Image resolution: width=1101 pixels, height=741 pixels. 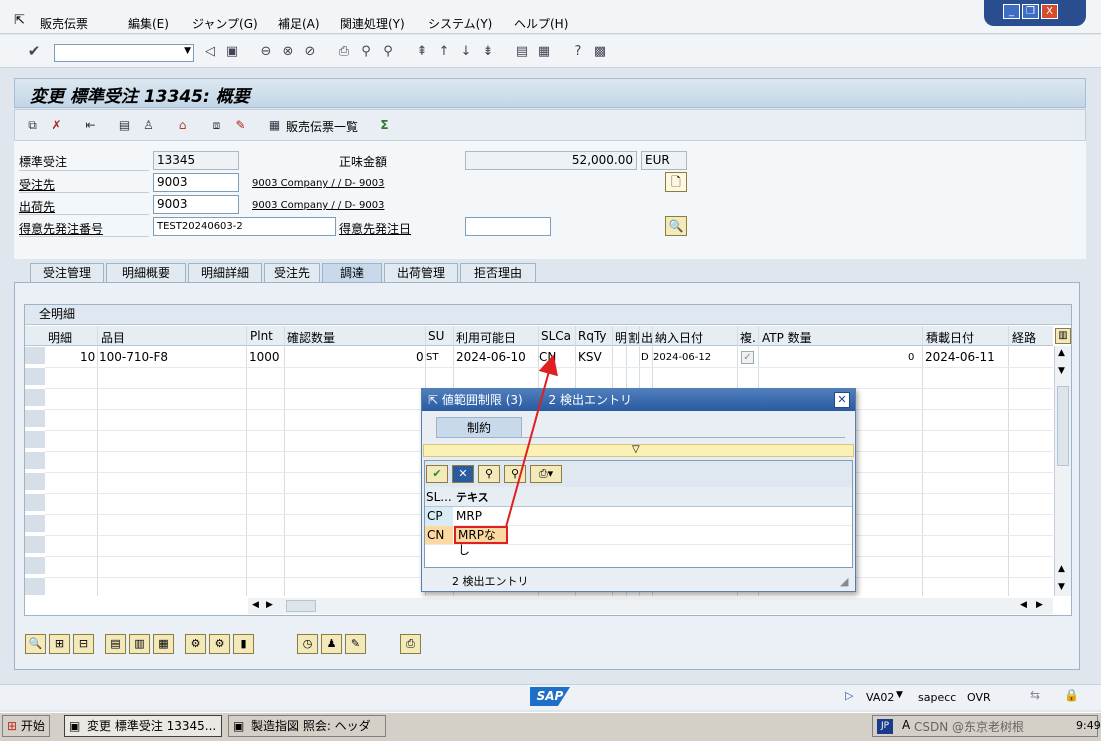 What do you see at coordinates (196, 204) in the screenshot?
I see `ship-to-field: 9003` at bounding box center [196, 204].